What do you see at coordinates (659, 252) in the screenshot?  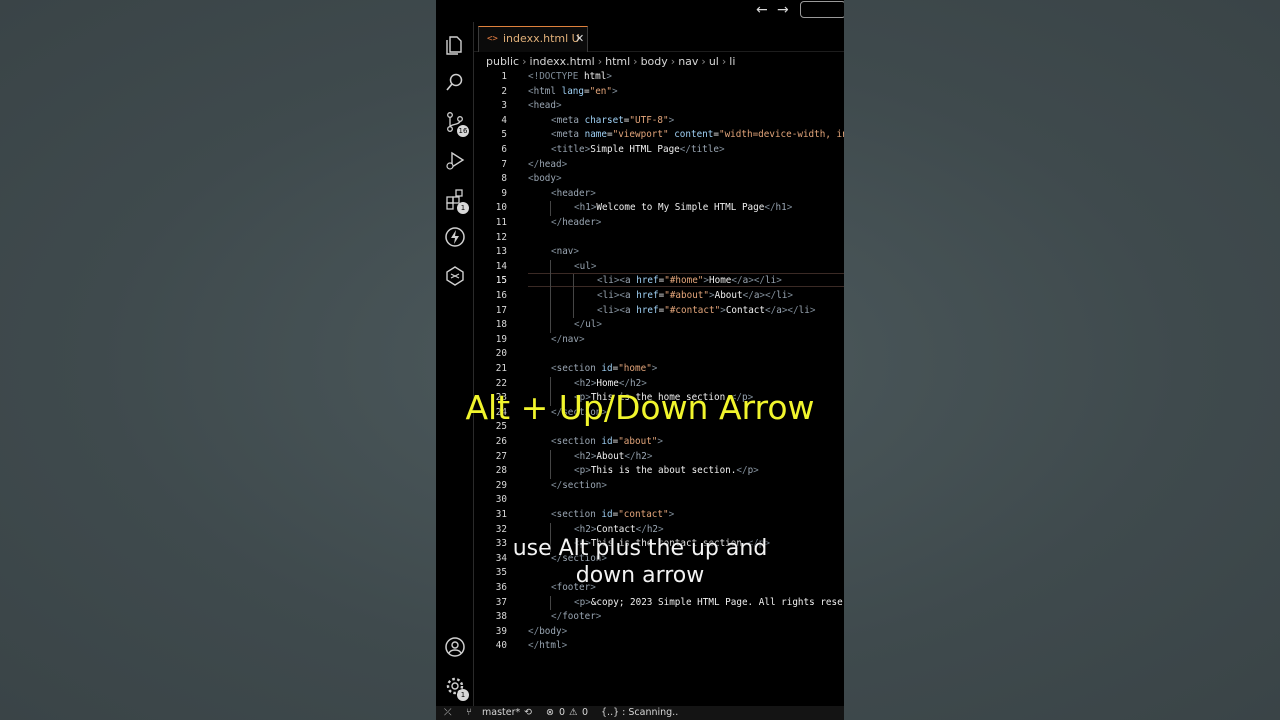 I see `code-line: 13 <nav>` at bounding box center [659, 252].